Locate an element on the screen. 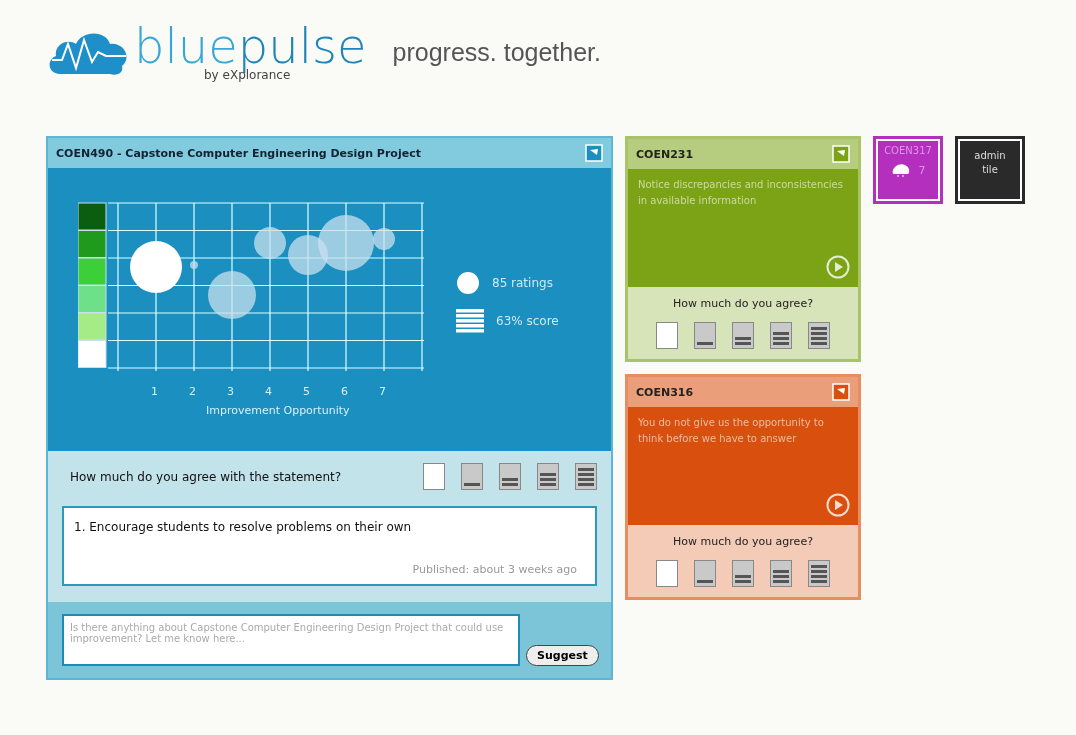 The height and width of the screenshot is (735, 1076). axis-tick-label: 3 is located at coordinates (231, 391).